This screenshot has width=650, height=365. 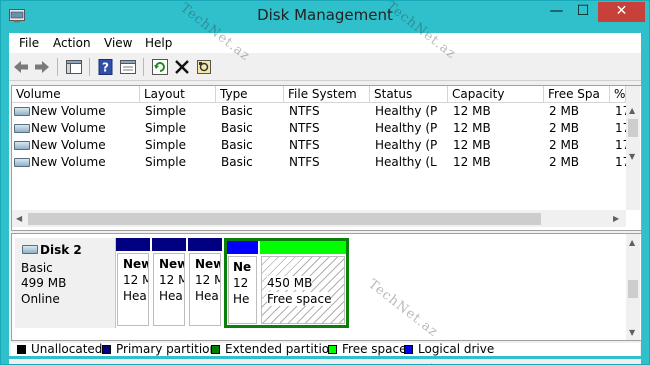 I want to click on back-icon, so click(x=21, y=67).